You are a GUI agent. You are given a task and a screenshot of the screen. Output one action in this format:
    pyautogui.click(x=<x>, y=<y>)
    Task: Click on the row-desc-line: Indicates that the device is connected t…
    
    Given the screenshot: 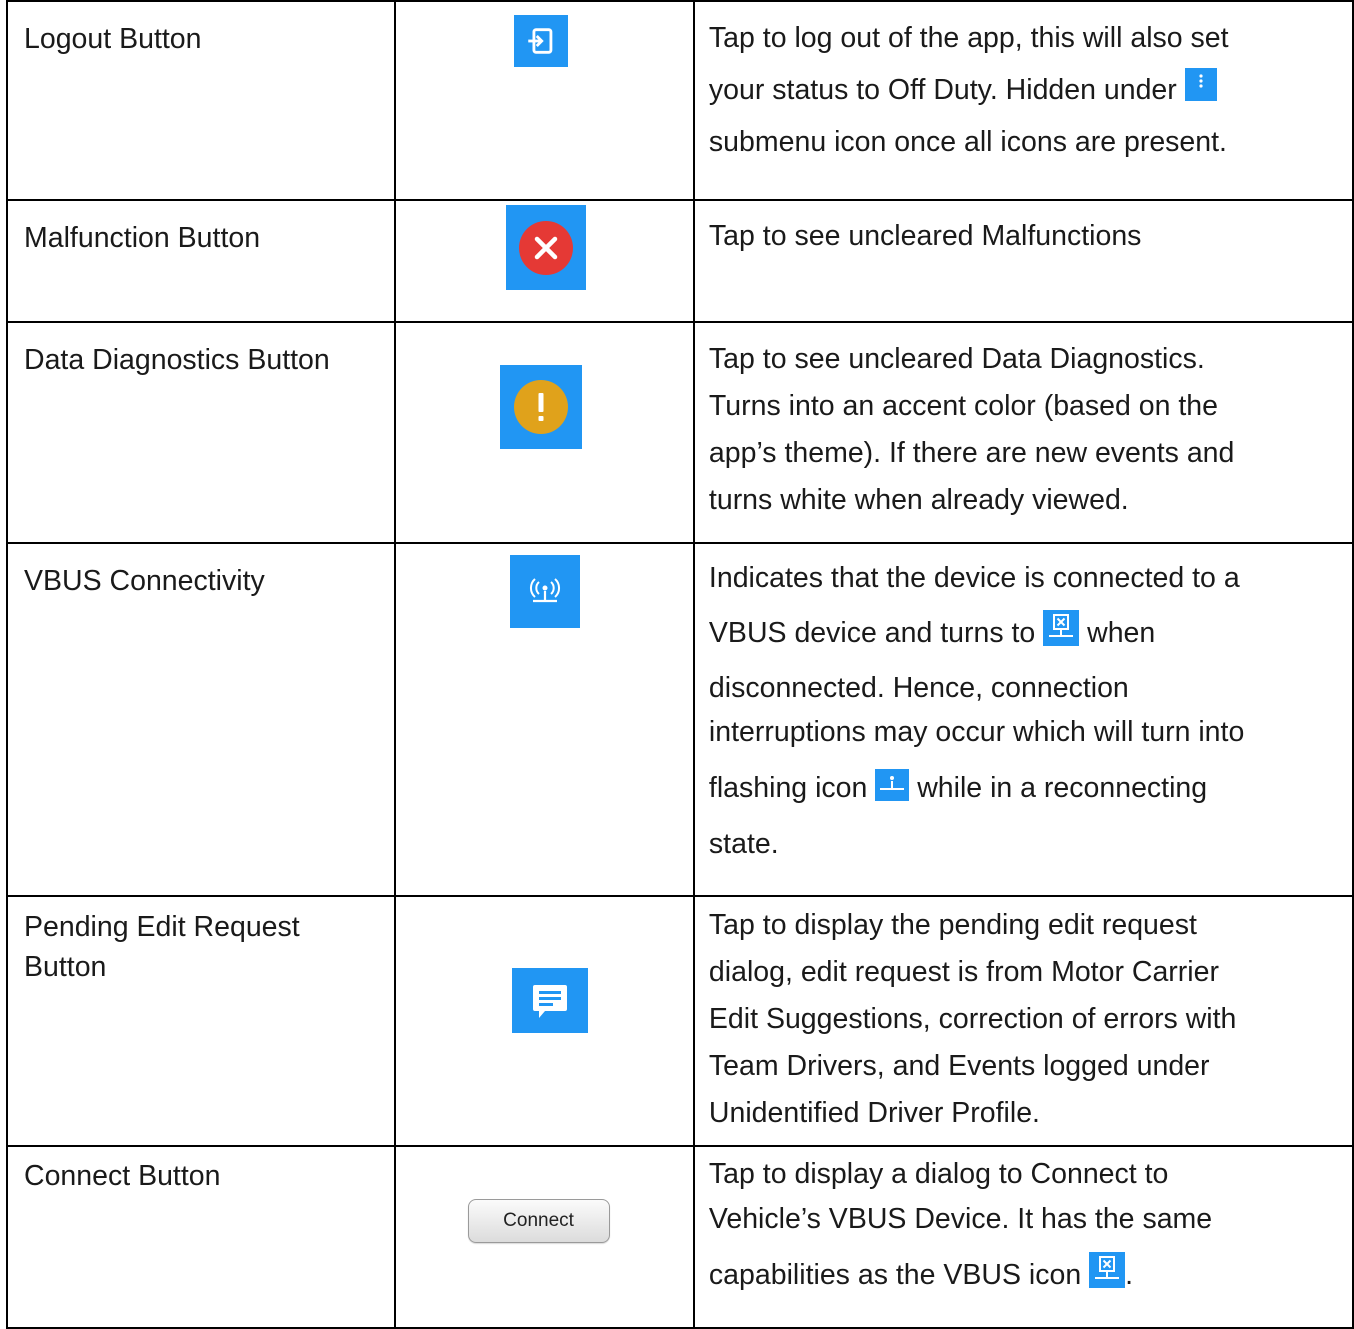 What is the action you would take?
    pyautogui.click(x=974, y=578)
    